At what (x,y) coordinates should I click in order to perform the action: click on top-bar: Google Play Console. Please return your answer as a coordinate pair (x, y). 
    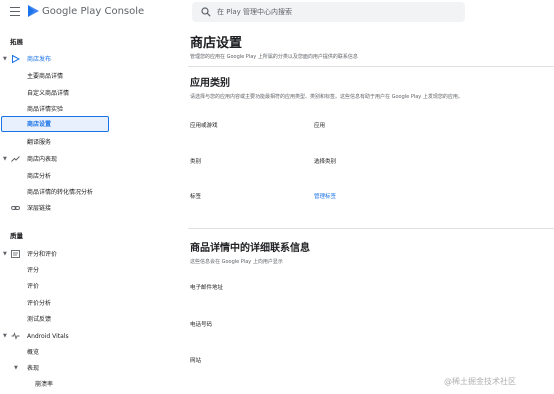
    Looking at the image, I should click on (277, 13).